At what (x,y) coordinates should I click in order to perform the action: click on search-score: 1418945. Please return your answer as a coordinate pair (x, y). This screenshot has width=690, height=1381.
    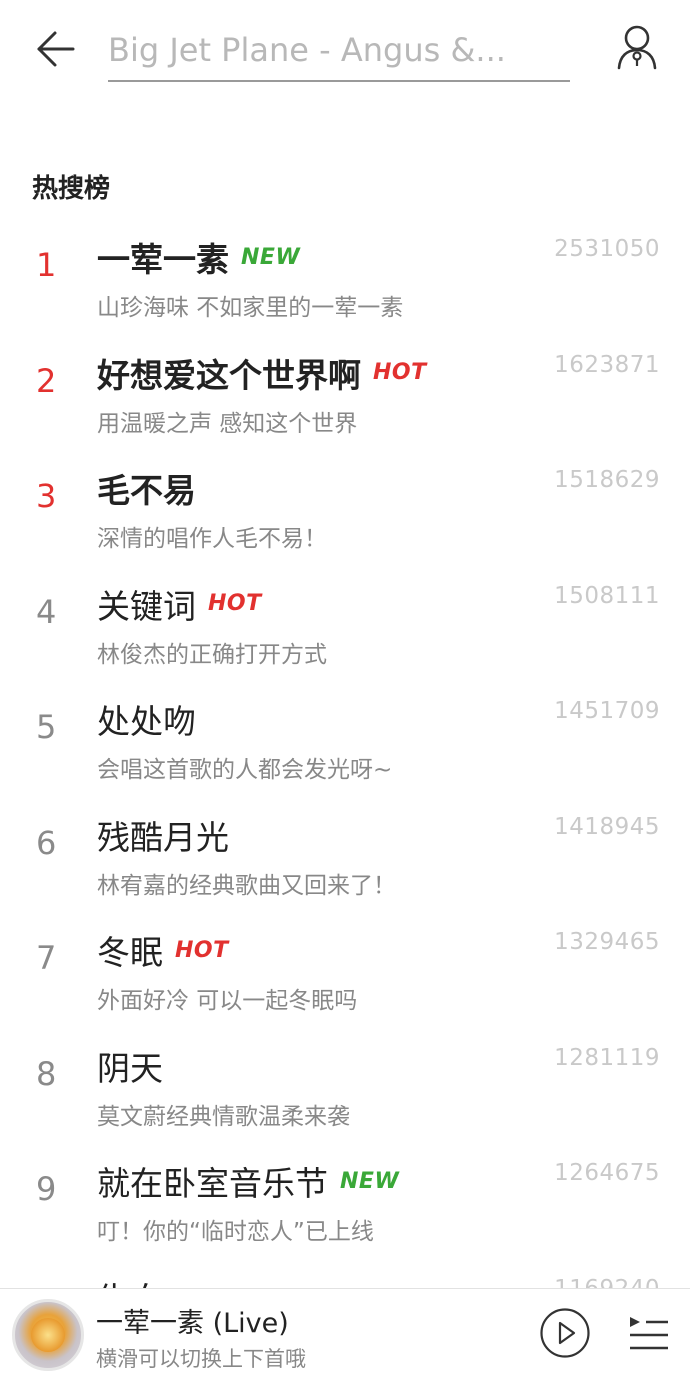
    Looking at the image, I should click on (607, 826).